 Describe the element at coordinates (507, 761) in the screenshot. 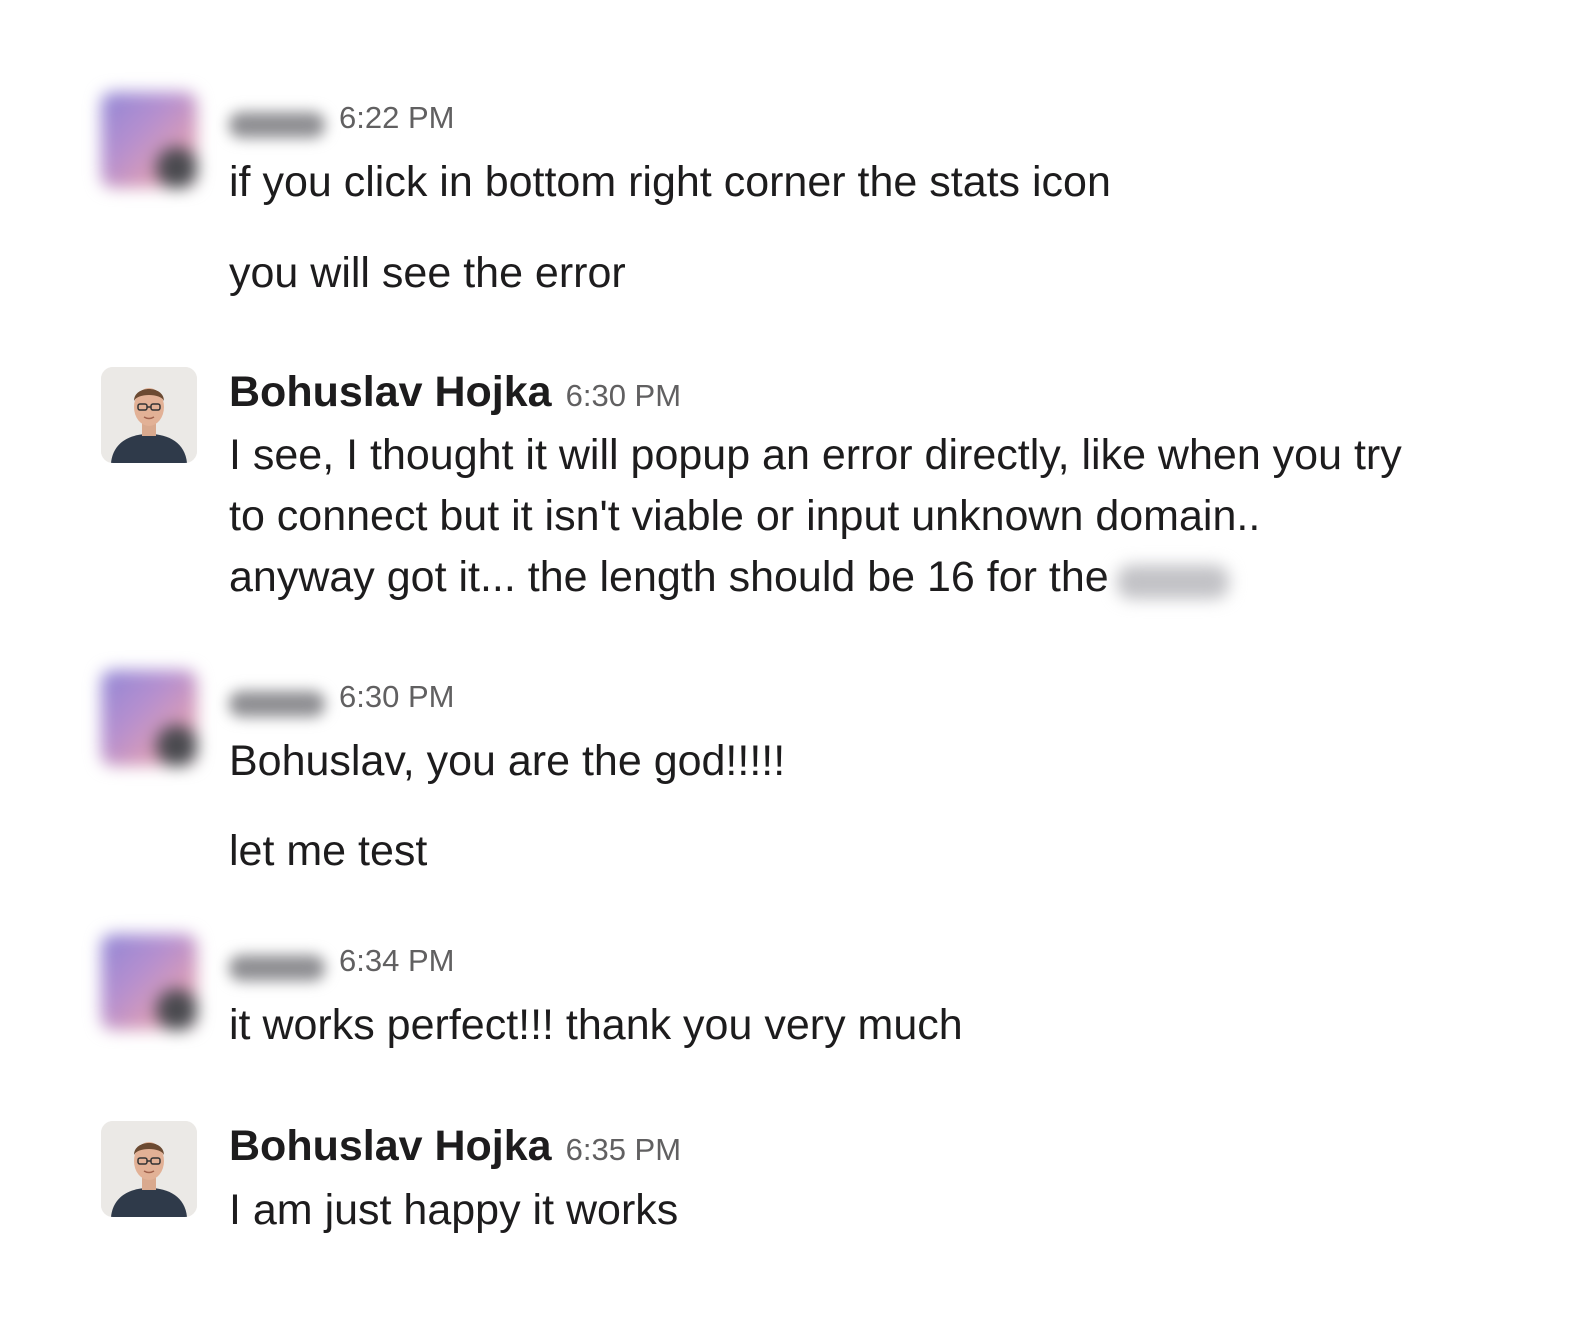

I see `message-text: Bohuslav, you are the god!!!!!` at that location.